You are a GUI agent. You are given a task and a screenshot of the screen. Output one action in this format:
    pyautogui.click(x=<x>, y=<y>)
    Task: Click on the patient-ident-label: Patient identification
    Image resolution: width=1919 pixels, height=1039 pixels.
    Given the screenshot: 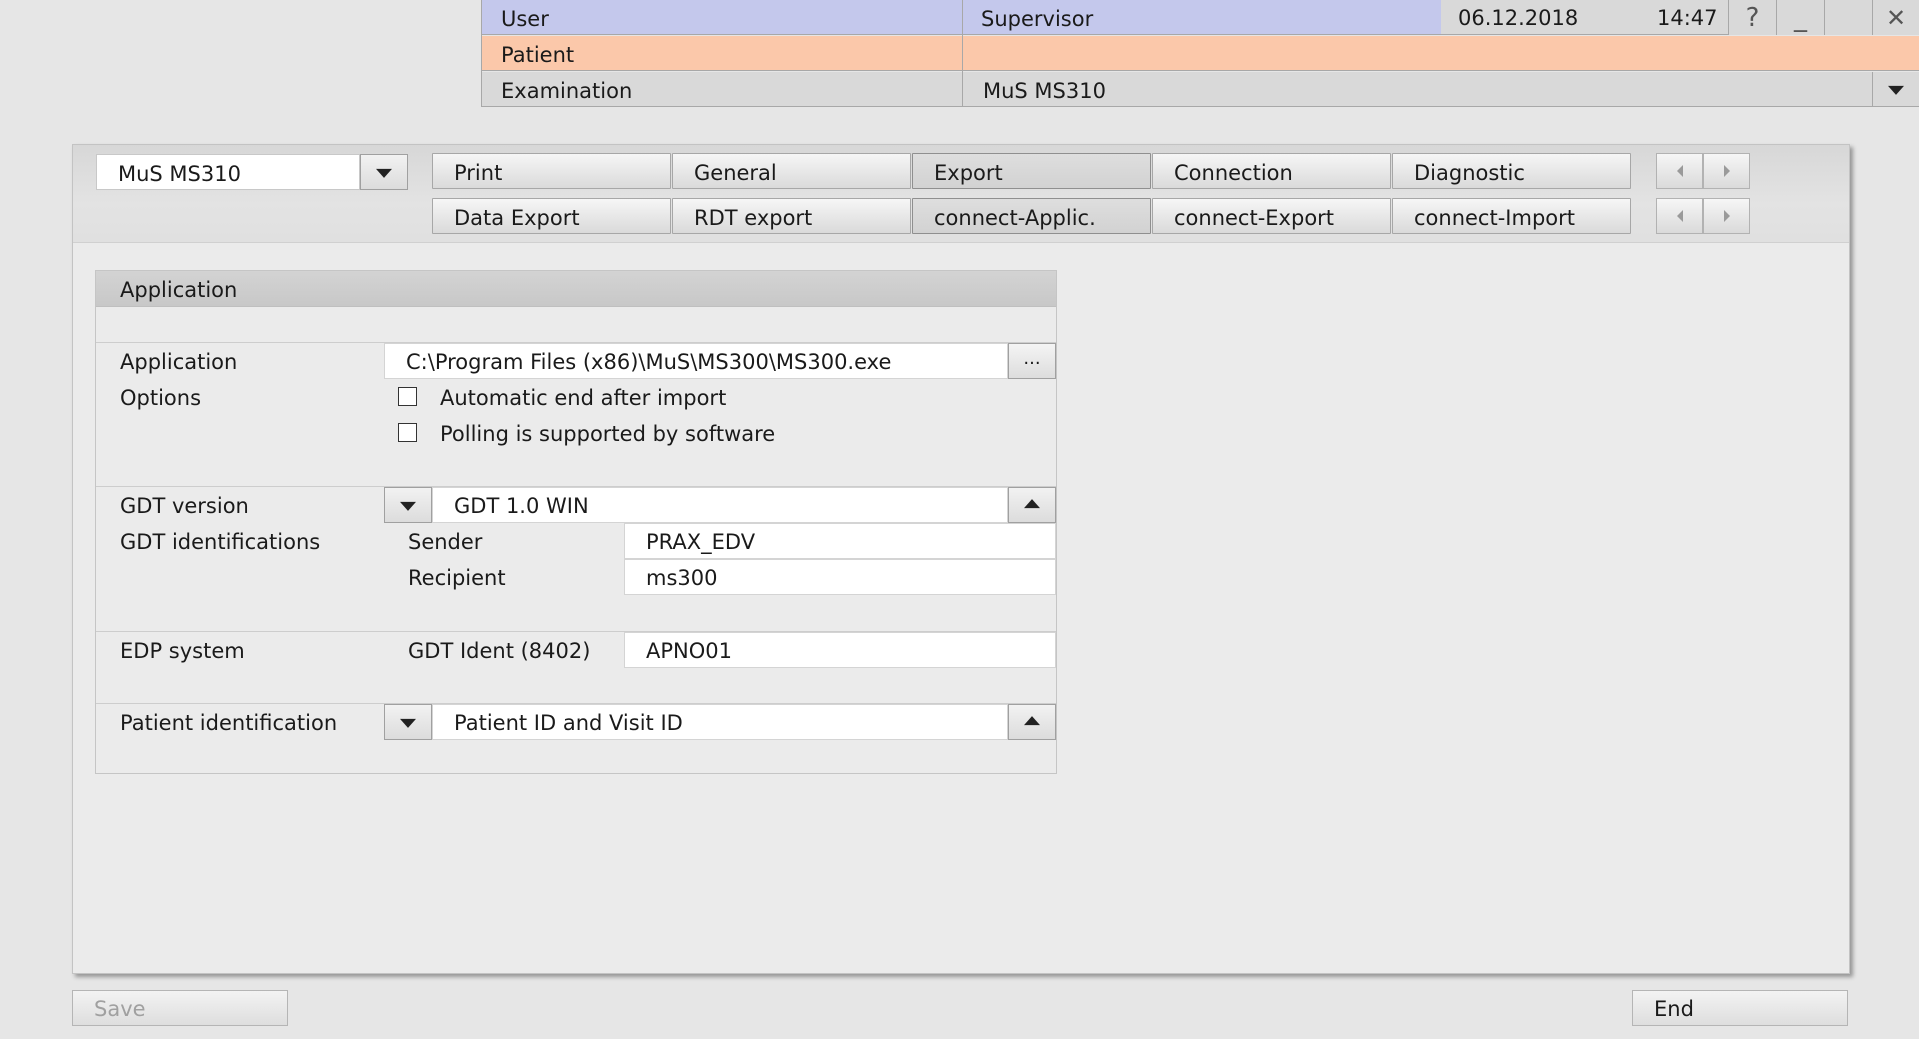 What is the action you would take?
    pyautogui.click(x=229, y=723)
    